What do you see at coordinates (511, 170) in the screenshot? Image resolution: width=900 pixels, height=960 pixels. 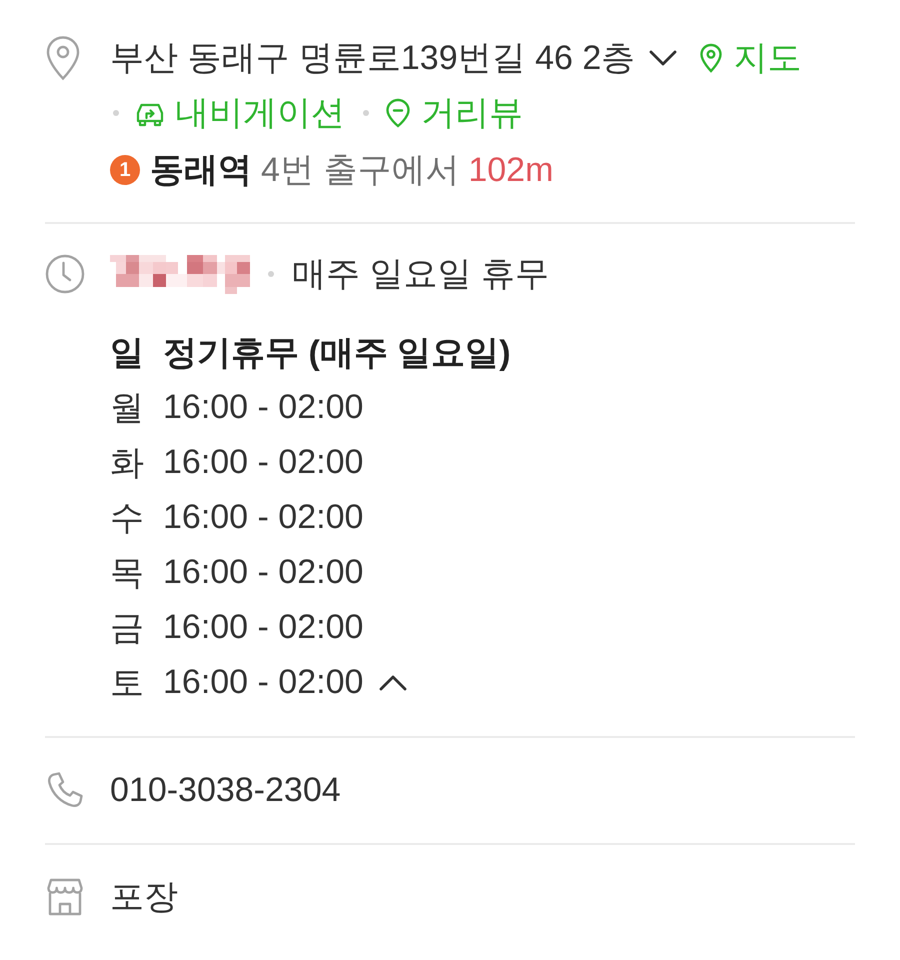 I see `distance-text: 102m` at bounding box center [511, 170].